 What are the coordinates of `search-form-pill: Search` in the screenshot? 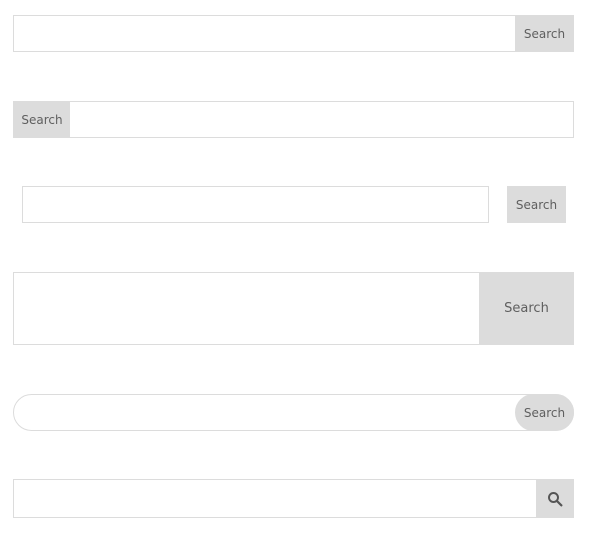 It's located at (293, 412).